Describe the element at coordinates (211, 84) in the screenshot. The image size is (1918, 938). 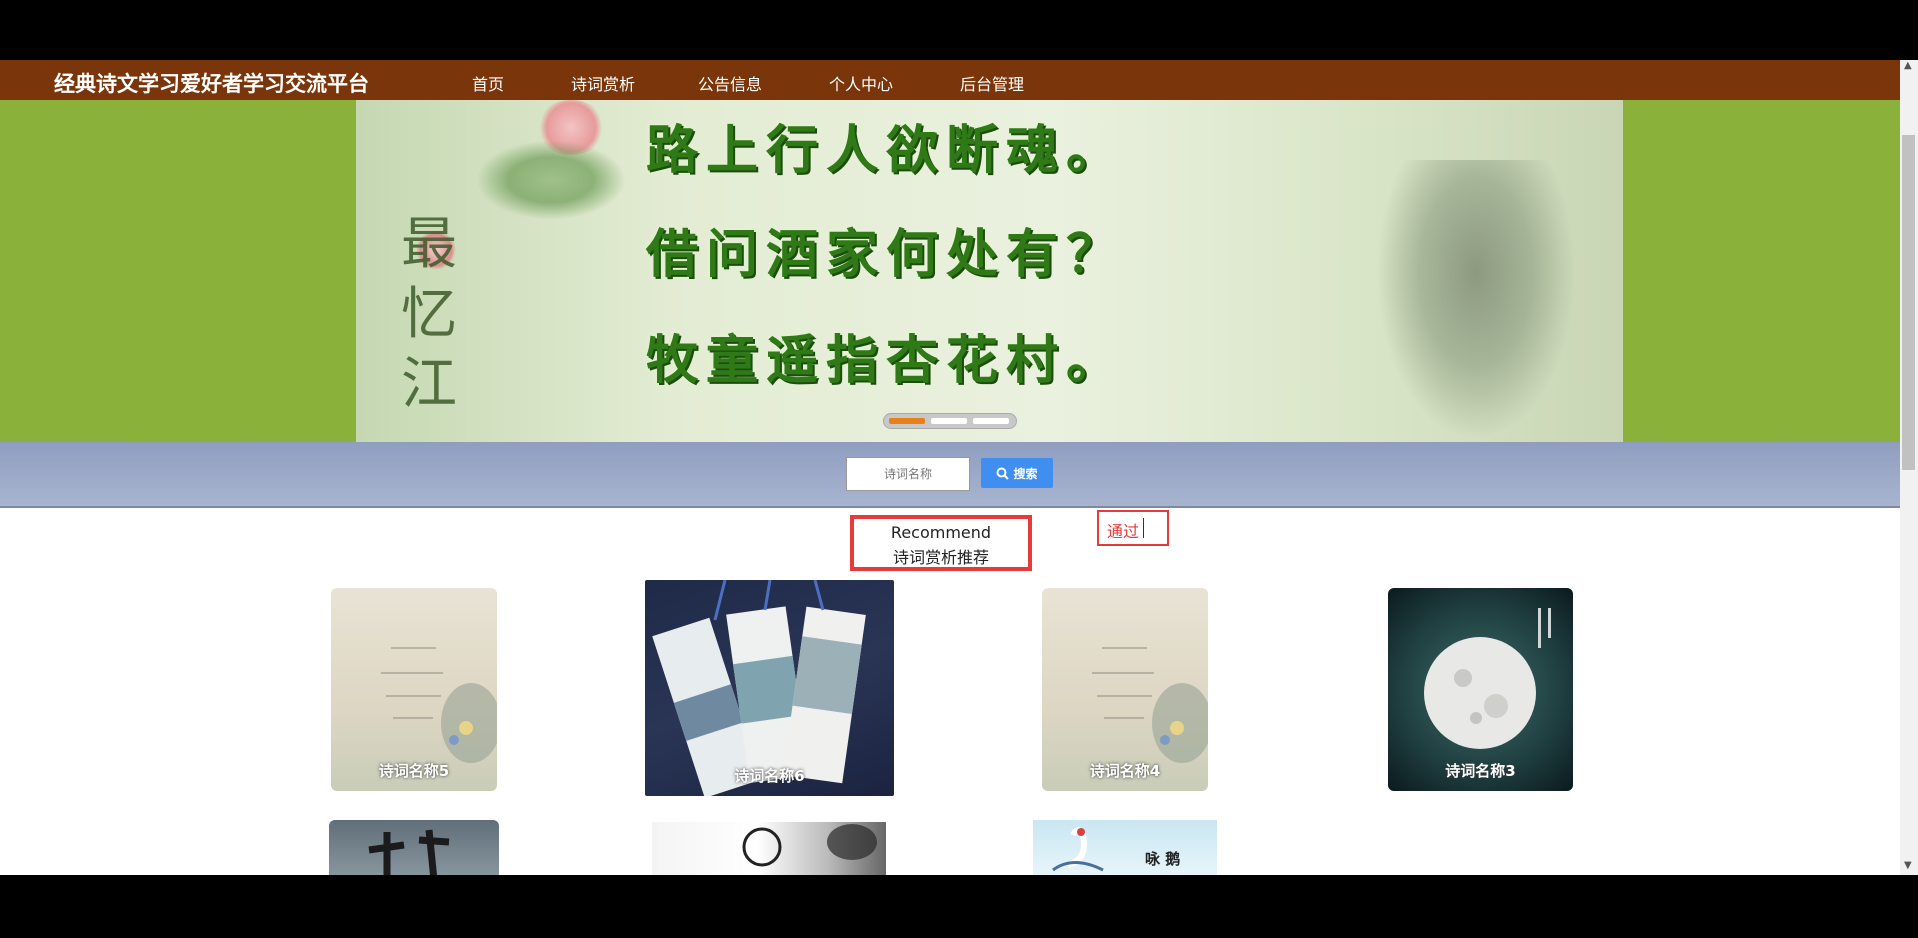
I see `site-title: 经典诗文学习爱好者学习交流平台` at that location.